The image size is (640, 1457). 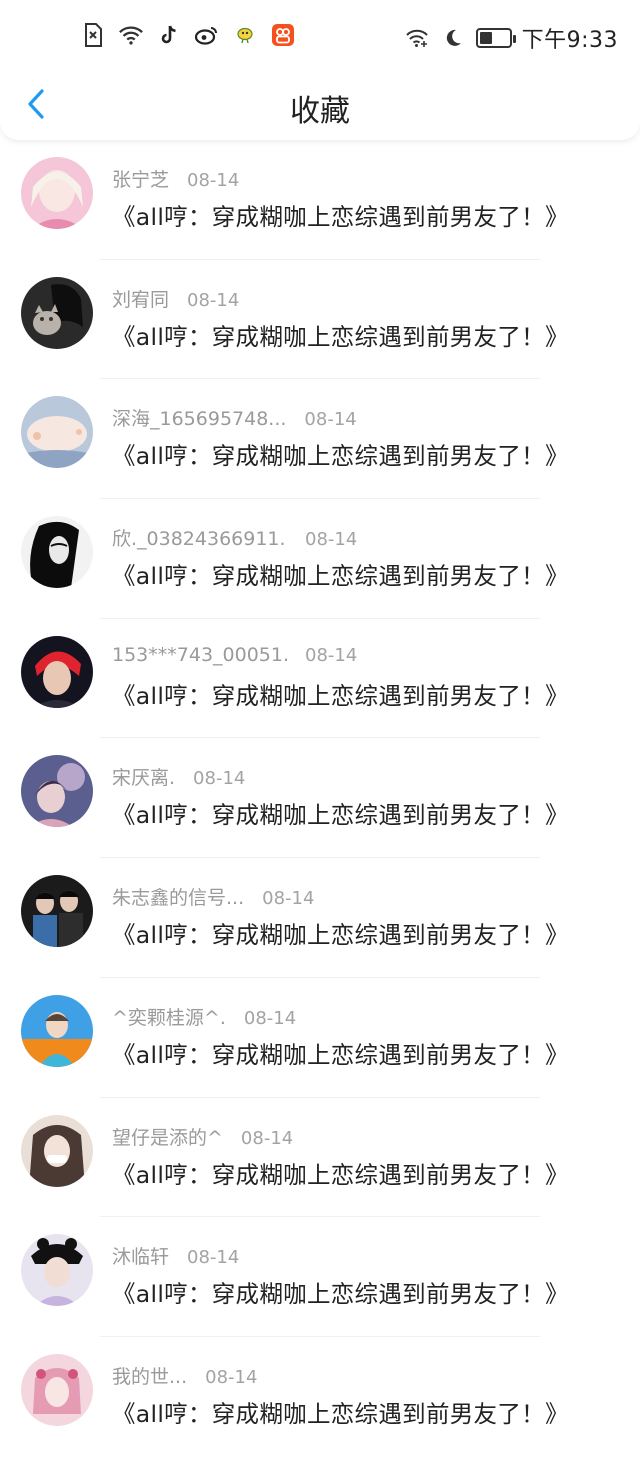 I want to click on weibo-icon, so click(x=207, y=35).